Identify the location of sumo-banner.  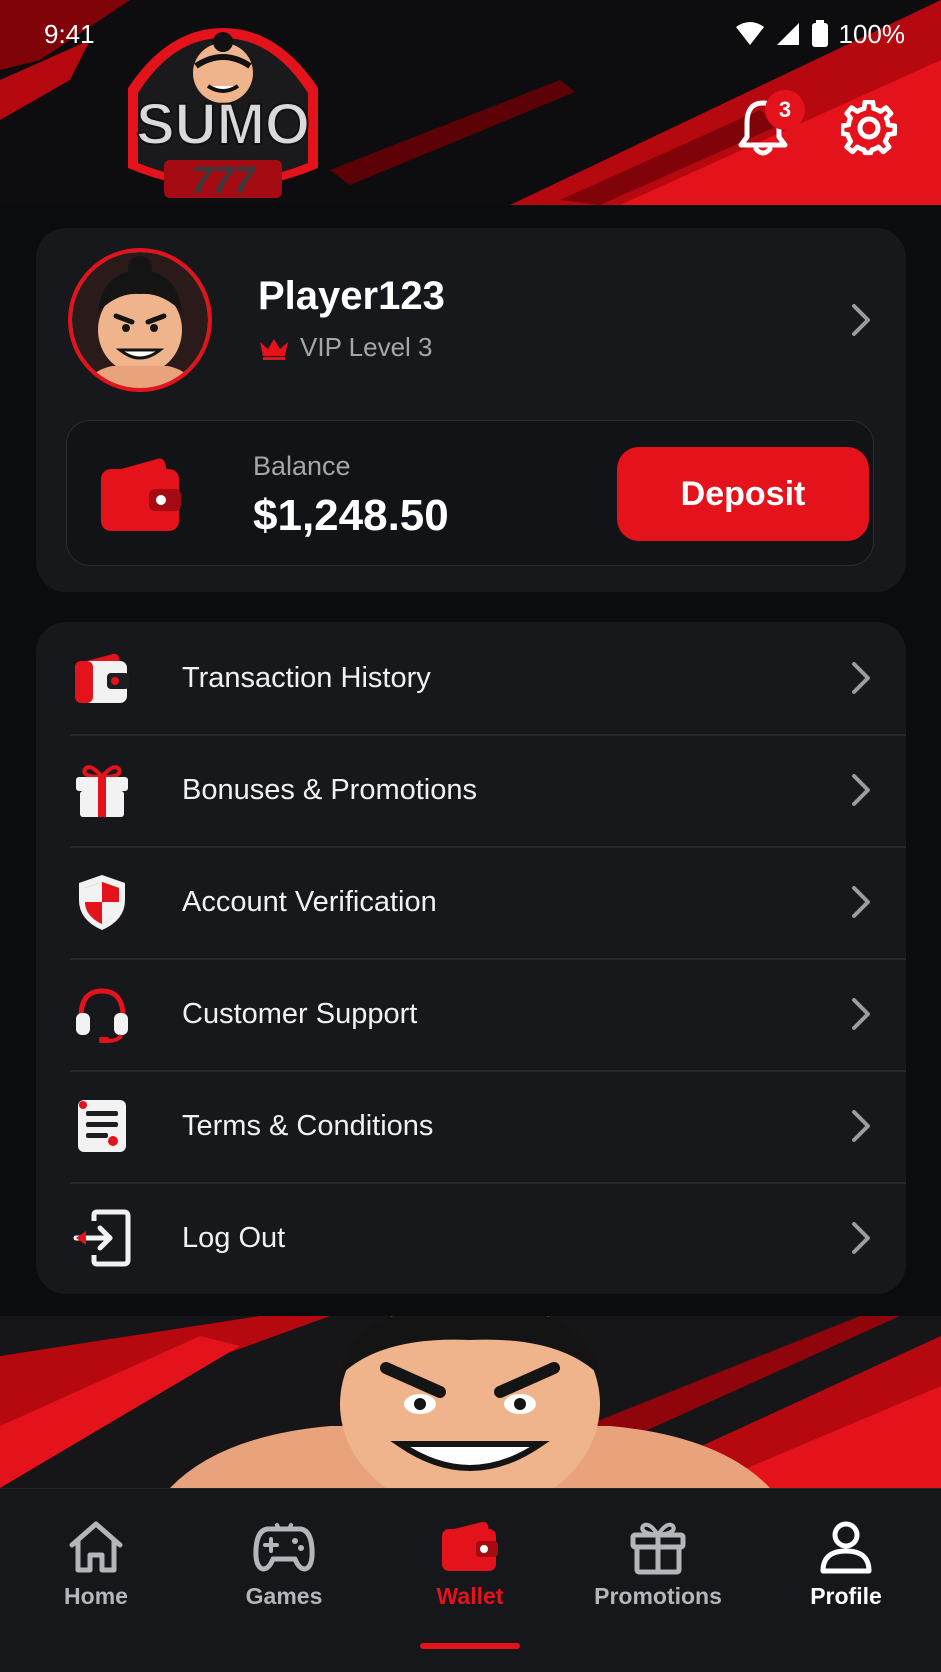
(470, 1402).